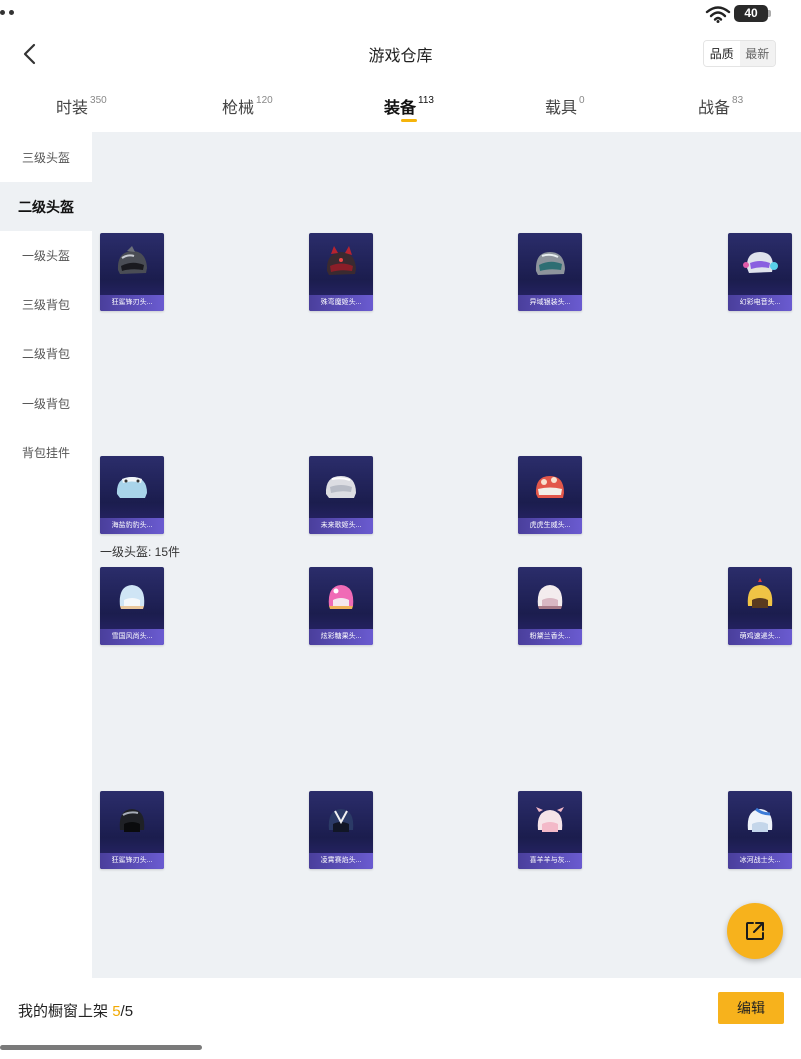 This screenshot has width=801, height=1059. I want to click on tab-tactical: 战备 83, so click(720, 106).